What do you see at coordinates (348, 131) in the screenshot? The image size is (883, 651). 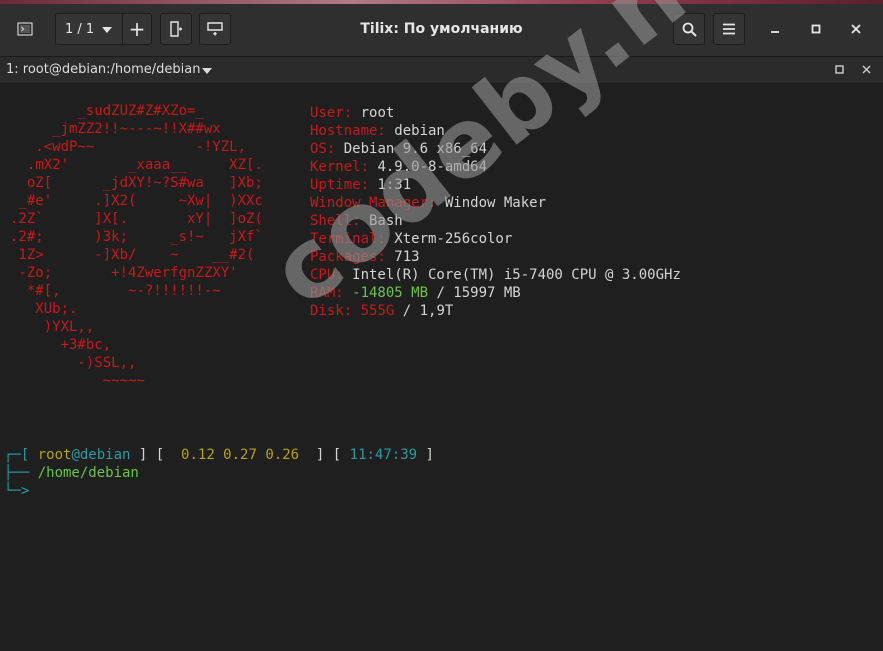 I see `info-label: Hostname:` at bounding box center [348, 131].